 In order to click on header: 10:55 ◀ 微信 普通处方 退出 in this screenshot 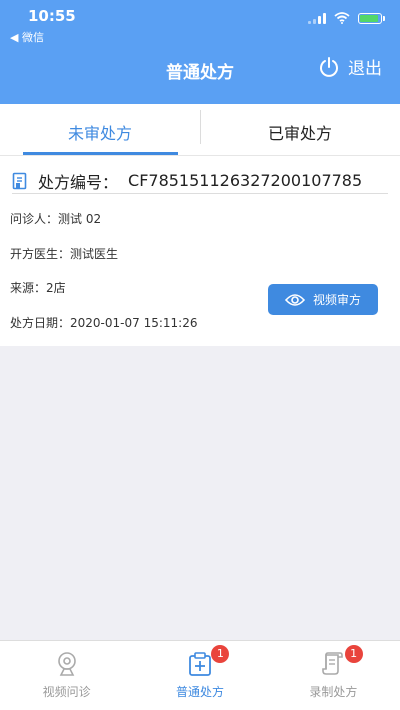, I will do `click(200, 52)`.